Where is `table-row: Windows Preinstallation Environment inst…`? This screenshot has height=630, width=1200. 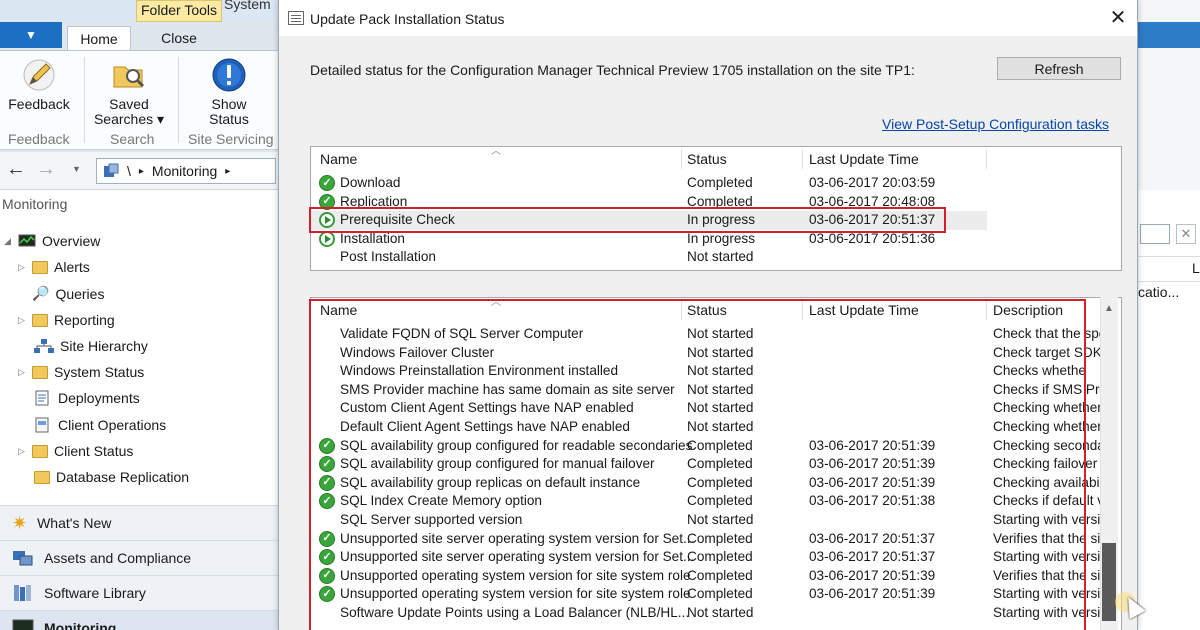
table-row: Windows Preinstallation Environment inst… is located at coordinates (716, 371).